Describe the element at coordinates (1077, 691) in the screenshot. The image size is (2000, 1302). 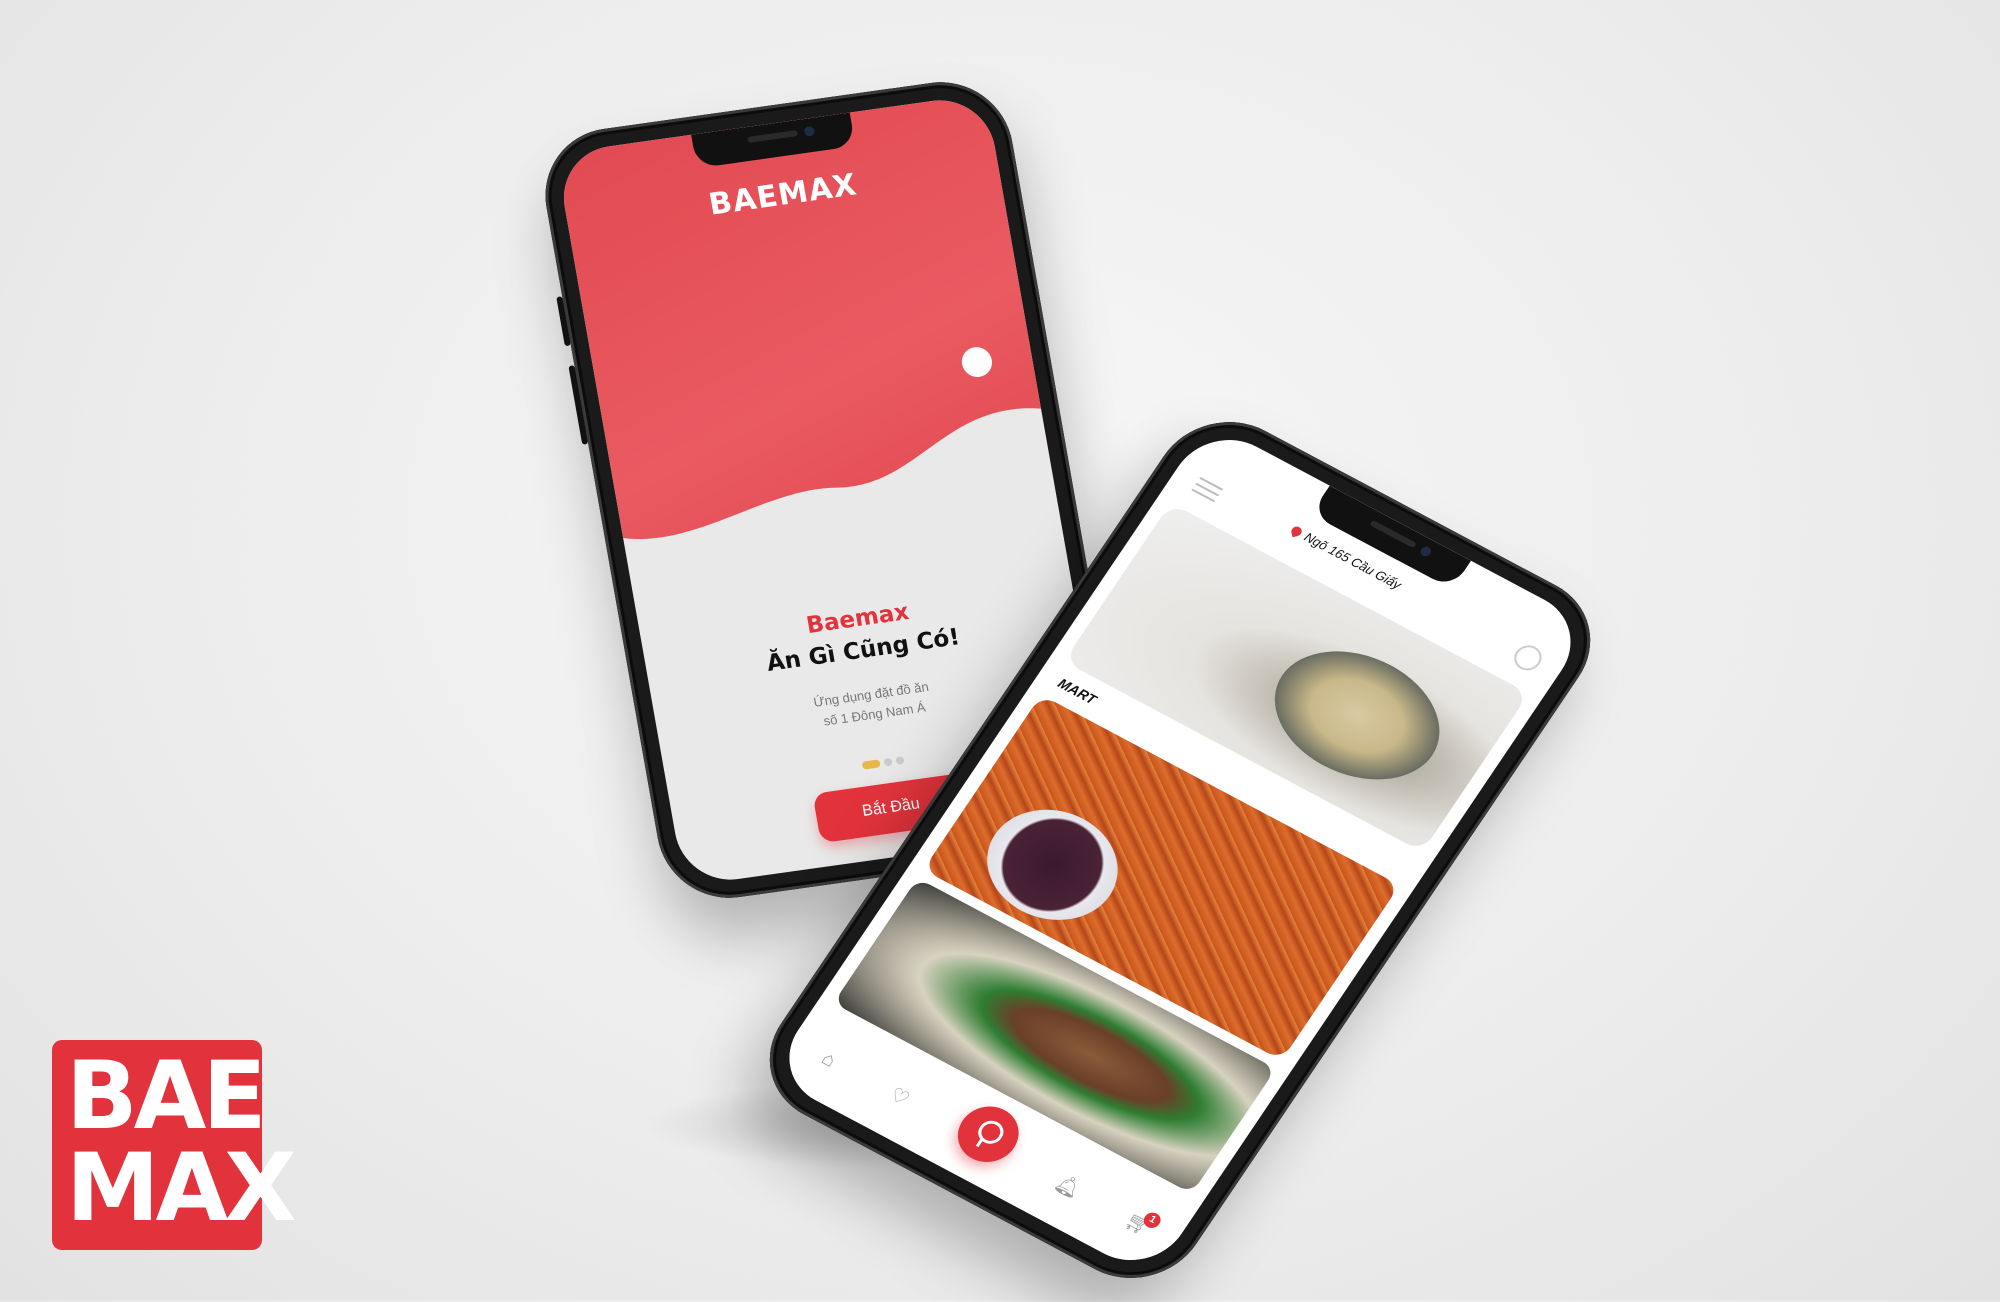
I see `section-label: MART` at that location.